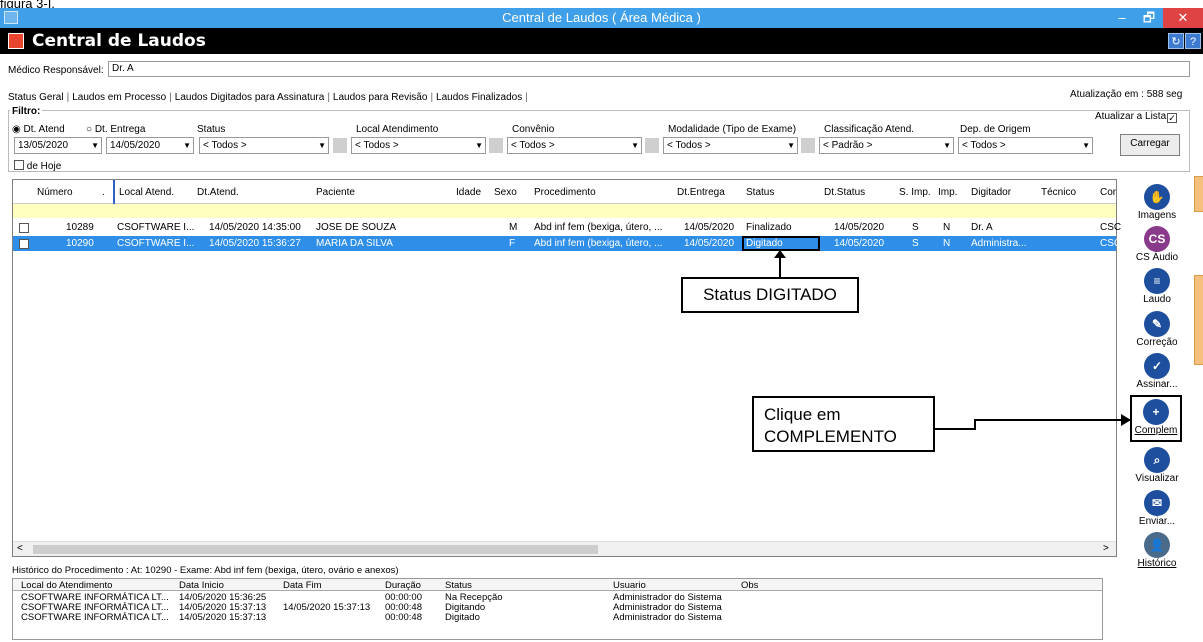 The image size is (1203, 642). What do you see at coordinates (479, 97) in the screenshot?
I see `tab-laudos-finalizados: Laudos Finalizados` at bounding box center [479, 97].